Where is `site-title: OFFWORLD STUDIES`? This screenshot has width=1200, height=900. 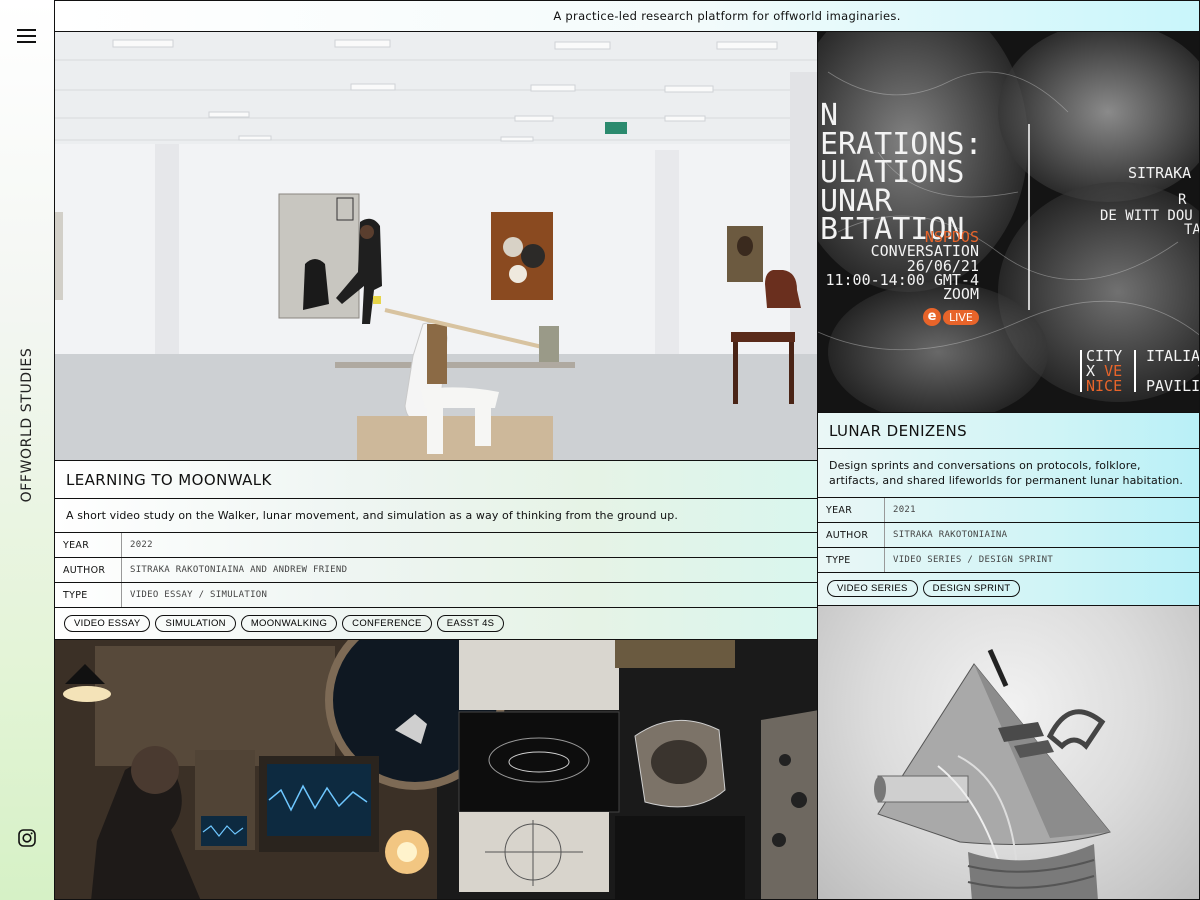
site-title: OFFWORLD STUDIES is located at coordinates (27, 425).